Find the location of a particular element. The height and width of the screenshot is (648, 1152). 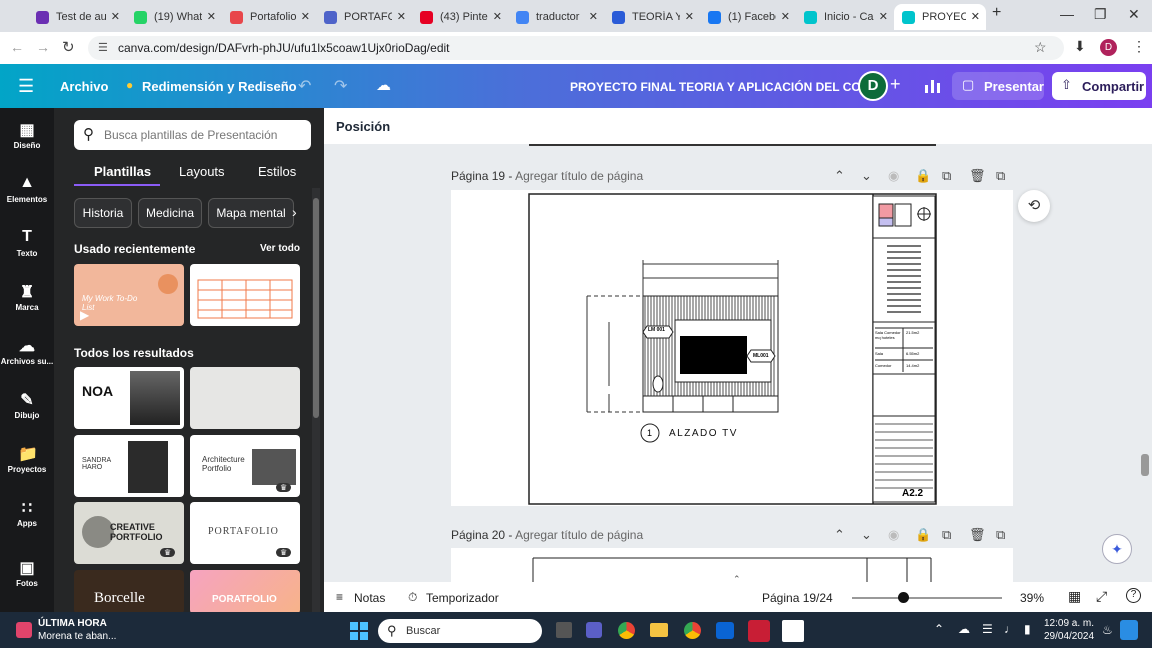

news-title: ÚLTIMA HORA is located at coordinates (72, 623).